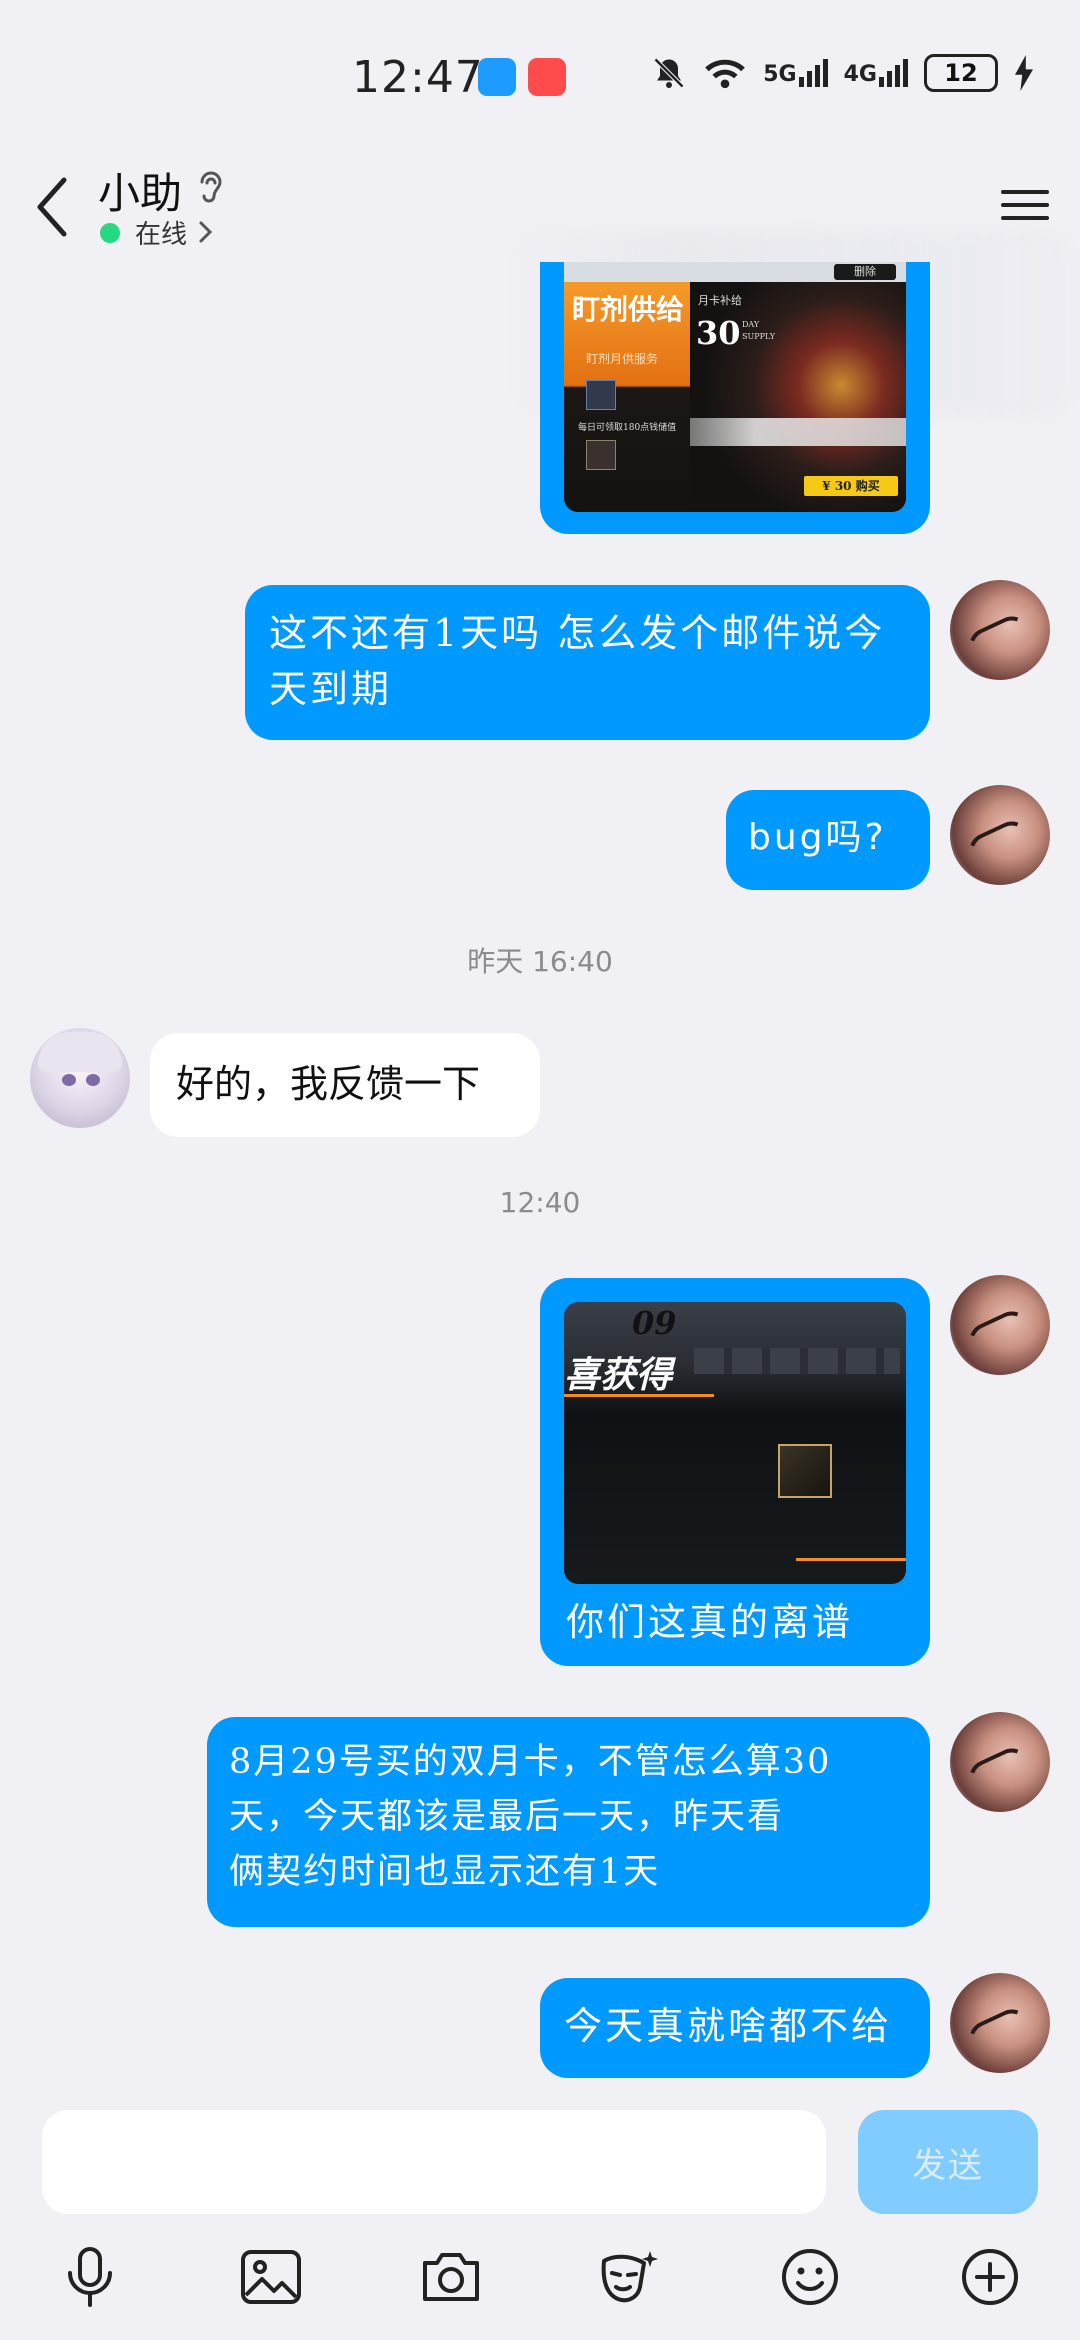 The height and width of the screenshot is (2340, 1080). I want to click on message-timestamp: 12:40, so click(540, 1202).